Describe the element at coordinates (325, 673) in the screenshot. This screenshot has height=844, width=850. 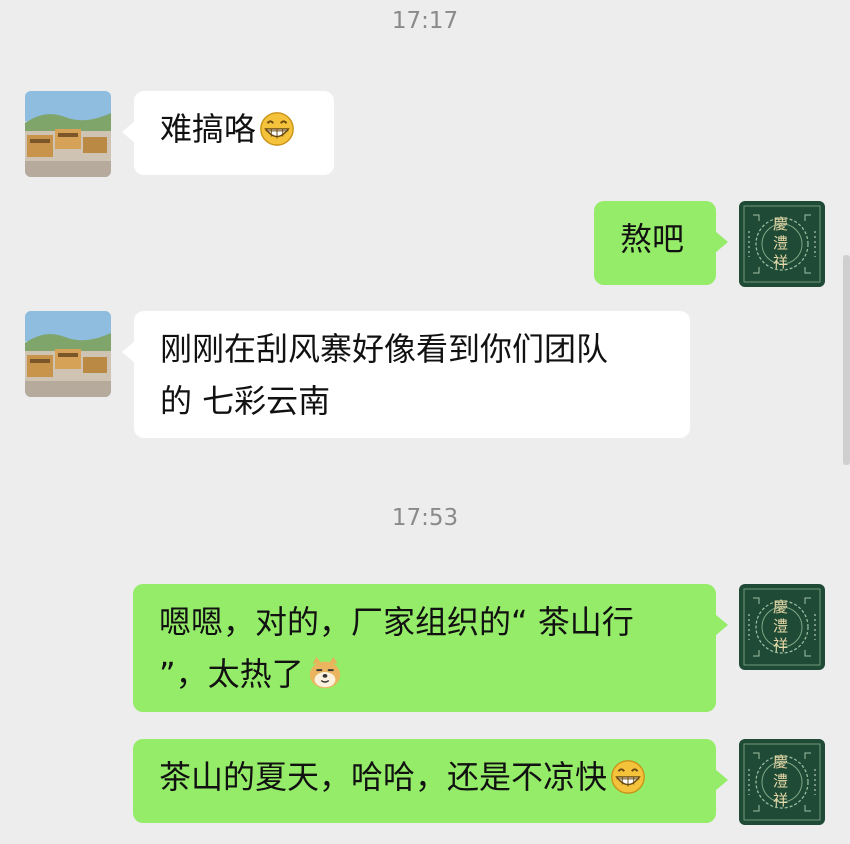
I see `doge-emoji-icon` at that location.